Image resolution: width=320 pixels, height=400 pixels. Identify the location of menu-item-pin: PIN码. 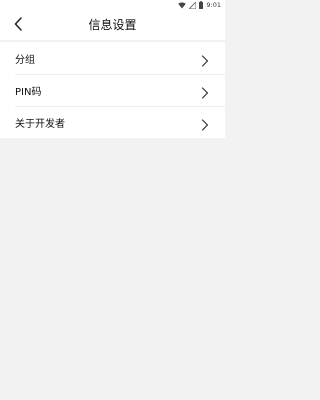
(112, 90).